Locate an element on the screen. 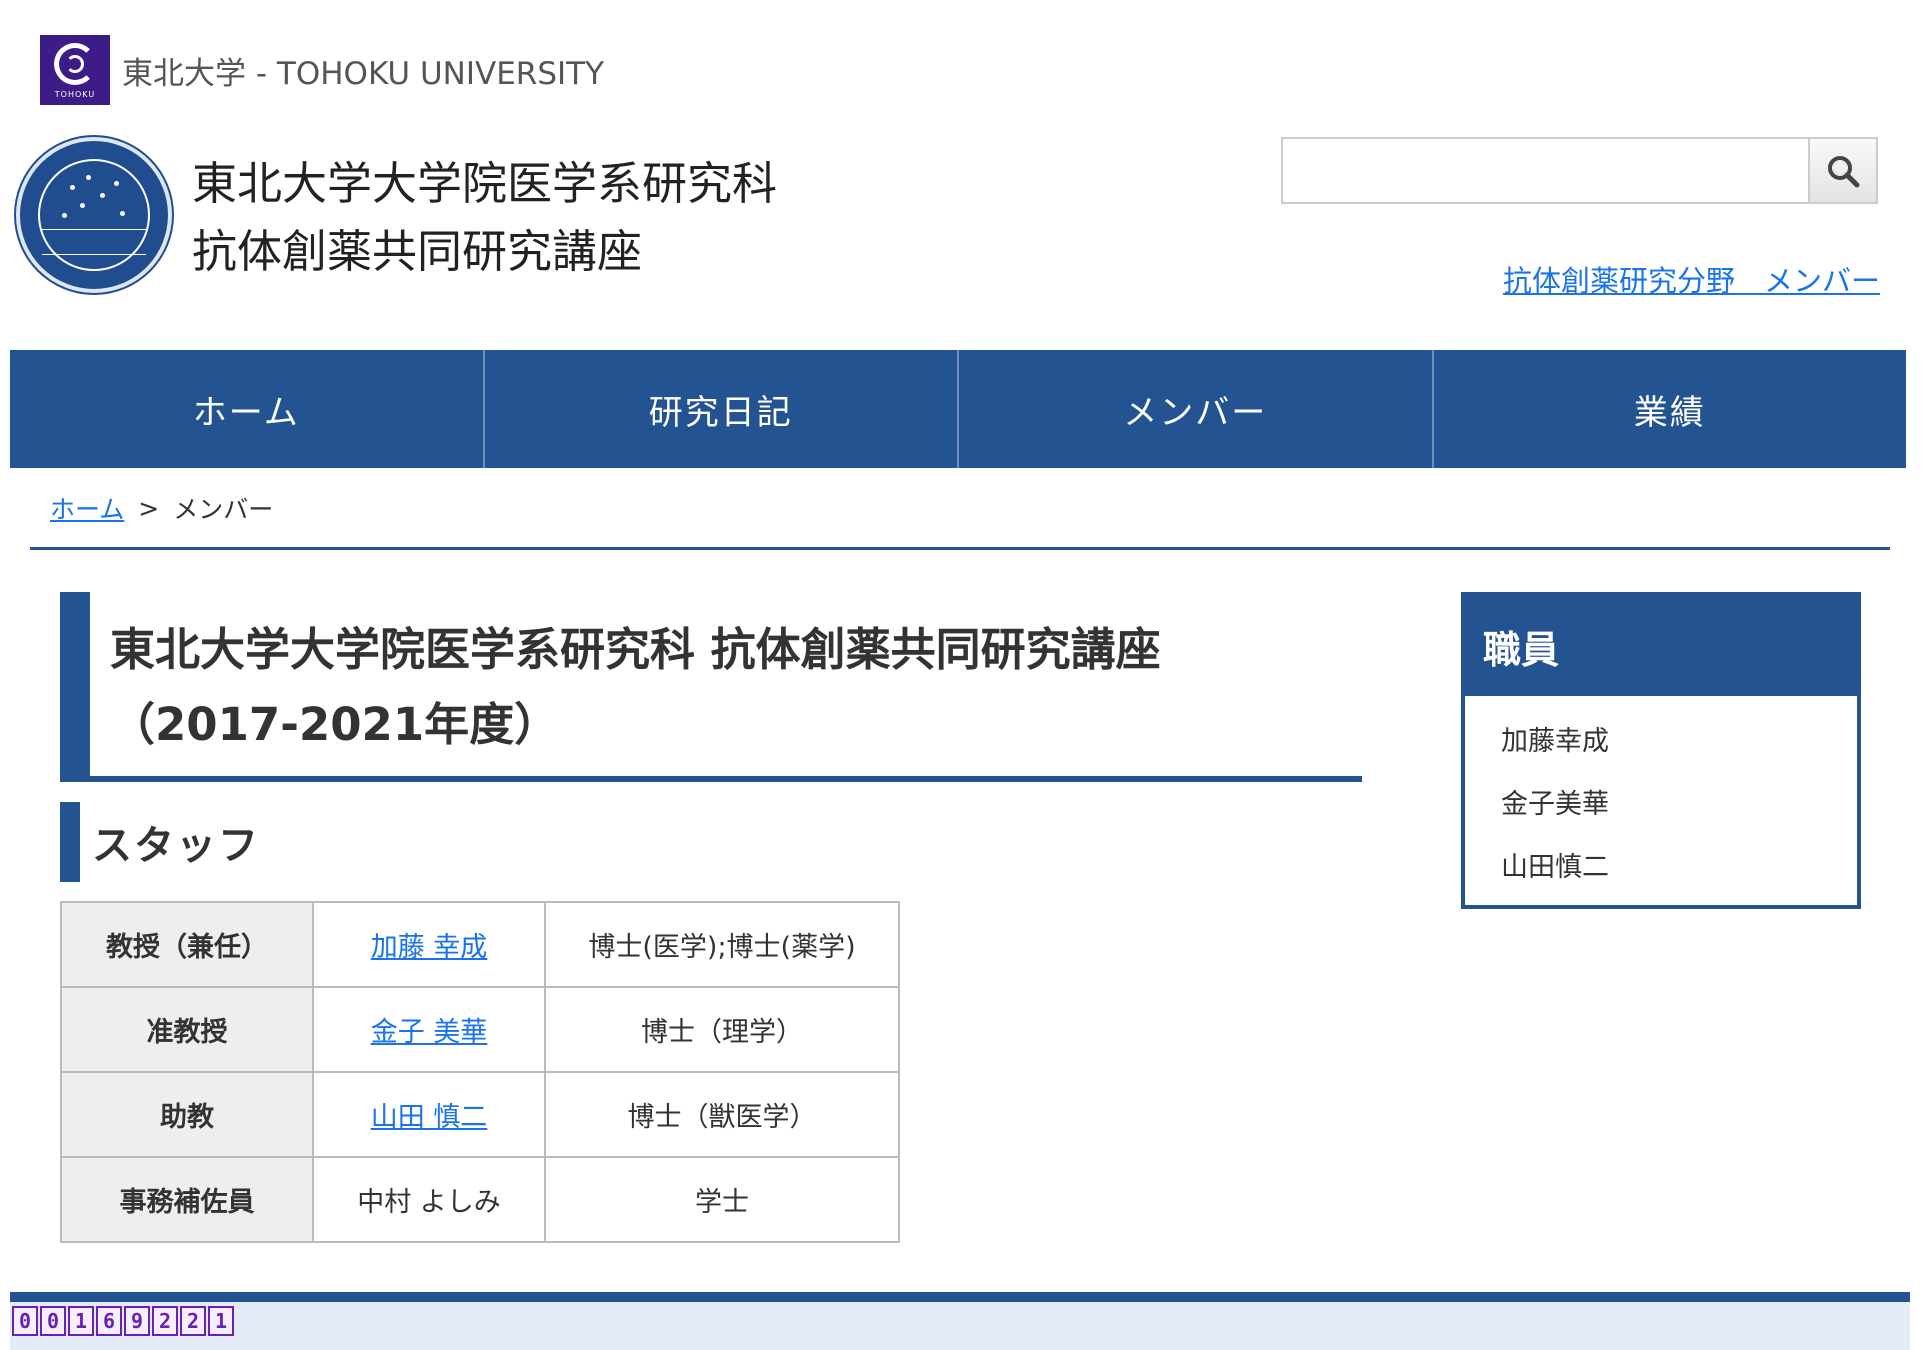  sidebar-item: 加藤幸成 is located at coordinates (1679, 741).